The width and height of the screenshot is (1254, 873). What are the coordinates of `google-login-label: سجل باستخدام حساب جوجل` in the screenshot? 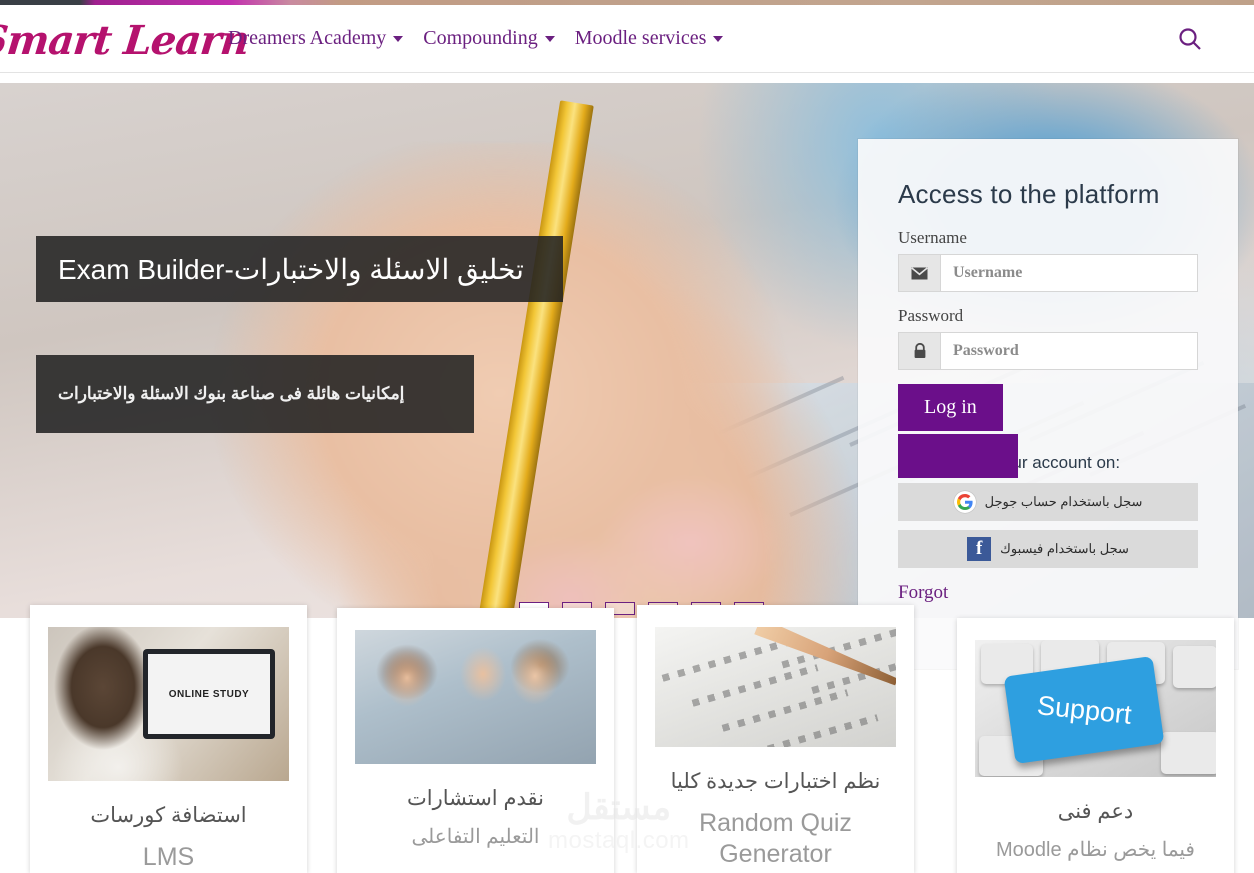 It's located at (1063, 501).